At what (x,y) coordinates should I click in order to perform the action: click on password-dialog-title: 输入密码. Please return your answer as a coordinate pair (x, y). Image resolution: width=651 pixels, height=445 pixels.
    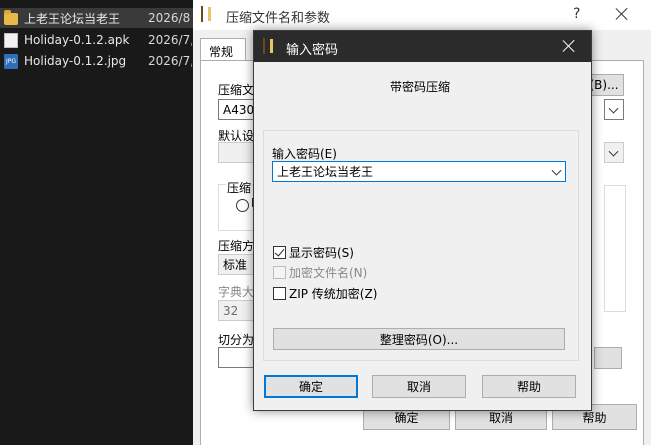
    Looking at the image, I should click on (312, 50).